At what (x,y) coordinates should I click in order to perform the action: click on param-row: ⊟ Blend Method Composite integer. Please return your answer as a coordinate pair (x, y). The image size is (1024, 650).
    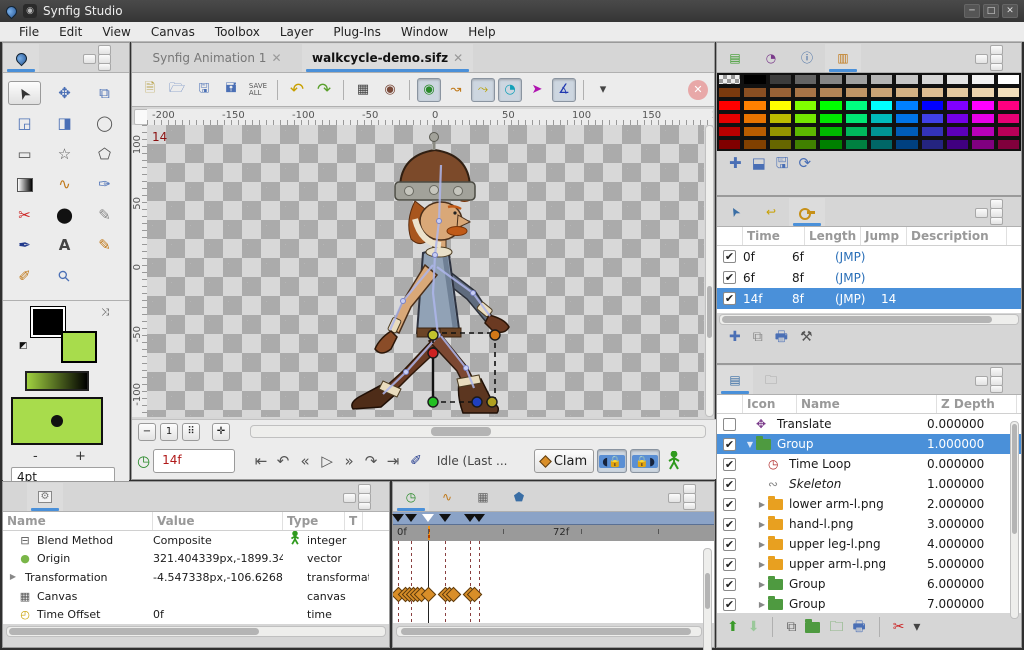
    Looking at the image, I should click on (196, 540).